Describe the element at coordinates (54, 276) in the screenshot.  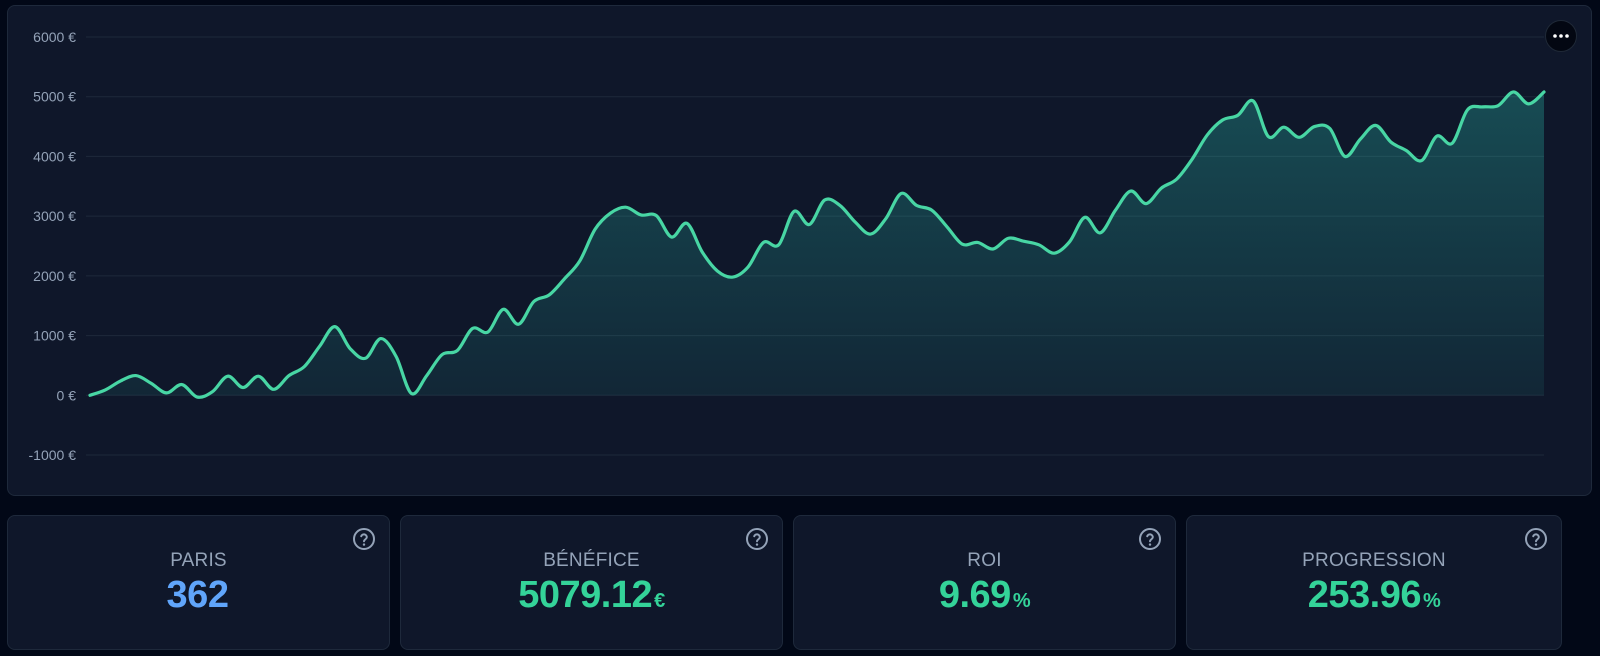
I see `y-tick-label: 2000 €` at that location.